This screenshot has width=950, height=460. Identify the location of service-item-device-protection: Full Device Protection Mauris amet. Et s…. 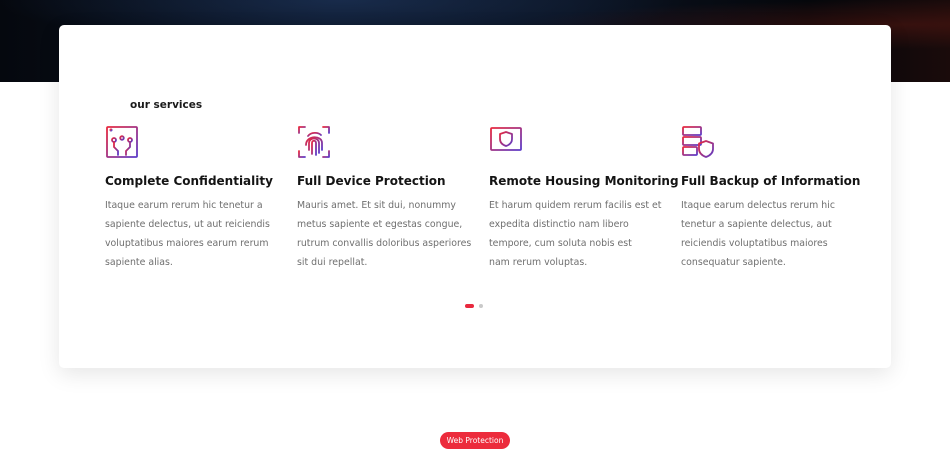
(384, 198).